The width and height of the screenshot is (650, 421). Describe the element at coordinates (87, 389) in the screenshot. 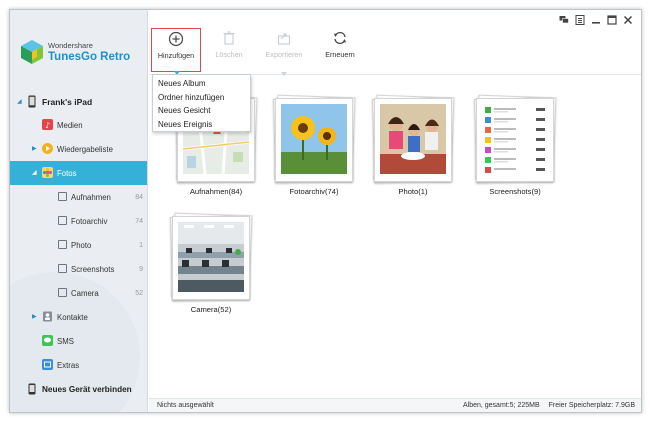

I see `connect-new-device-label: Neues Gerät verbinden` at that location.